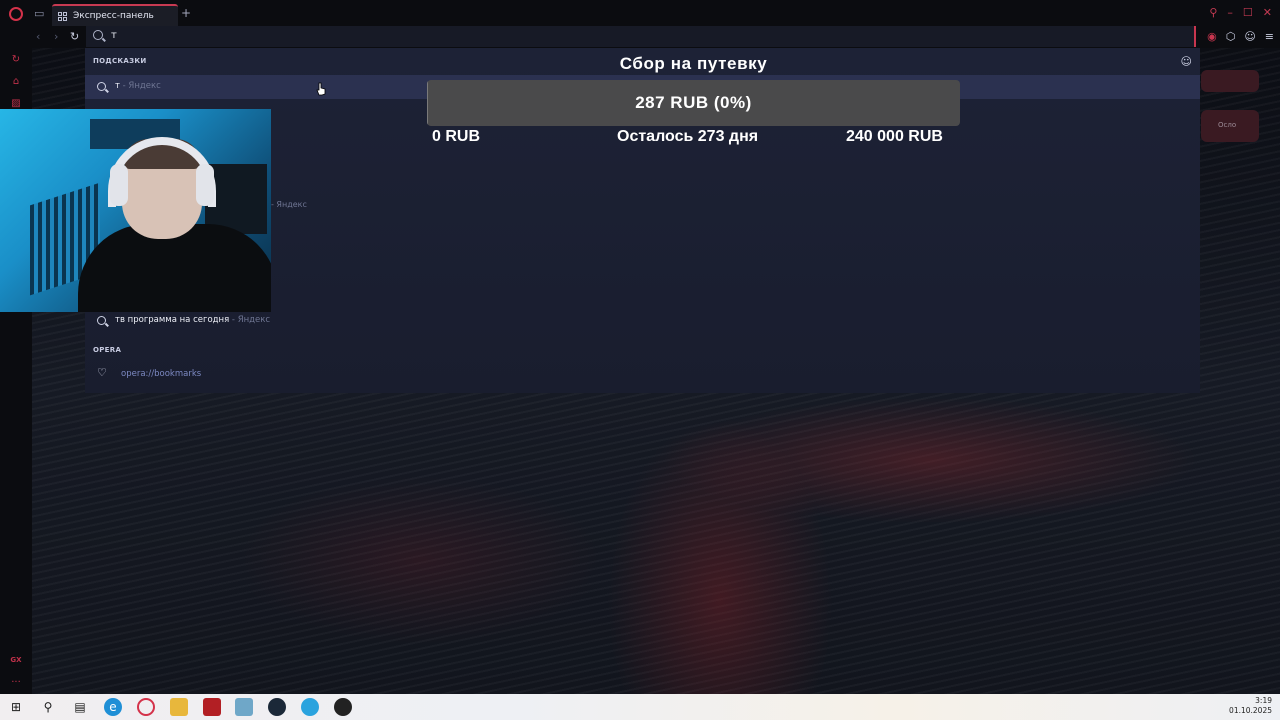 The height and width of the screenshot is (720, 1280). Describe the element at coordinates (1212, 37) in the screenshot. I see `vpn-icon: ◉` at that location.